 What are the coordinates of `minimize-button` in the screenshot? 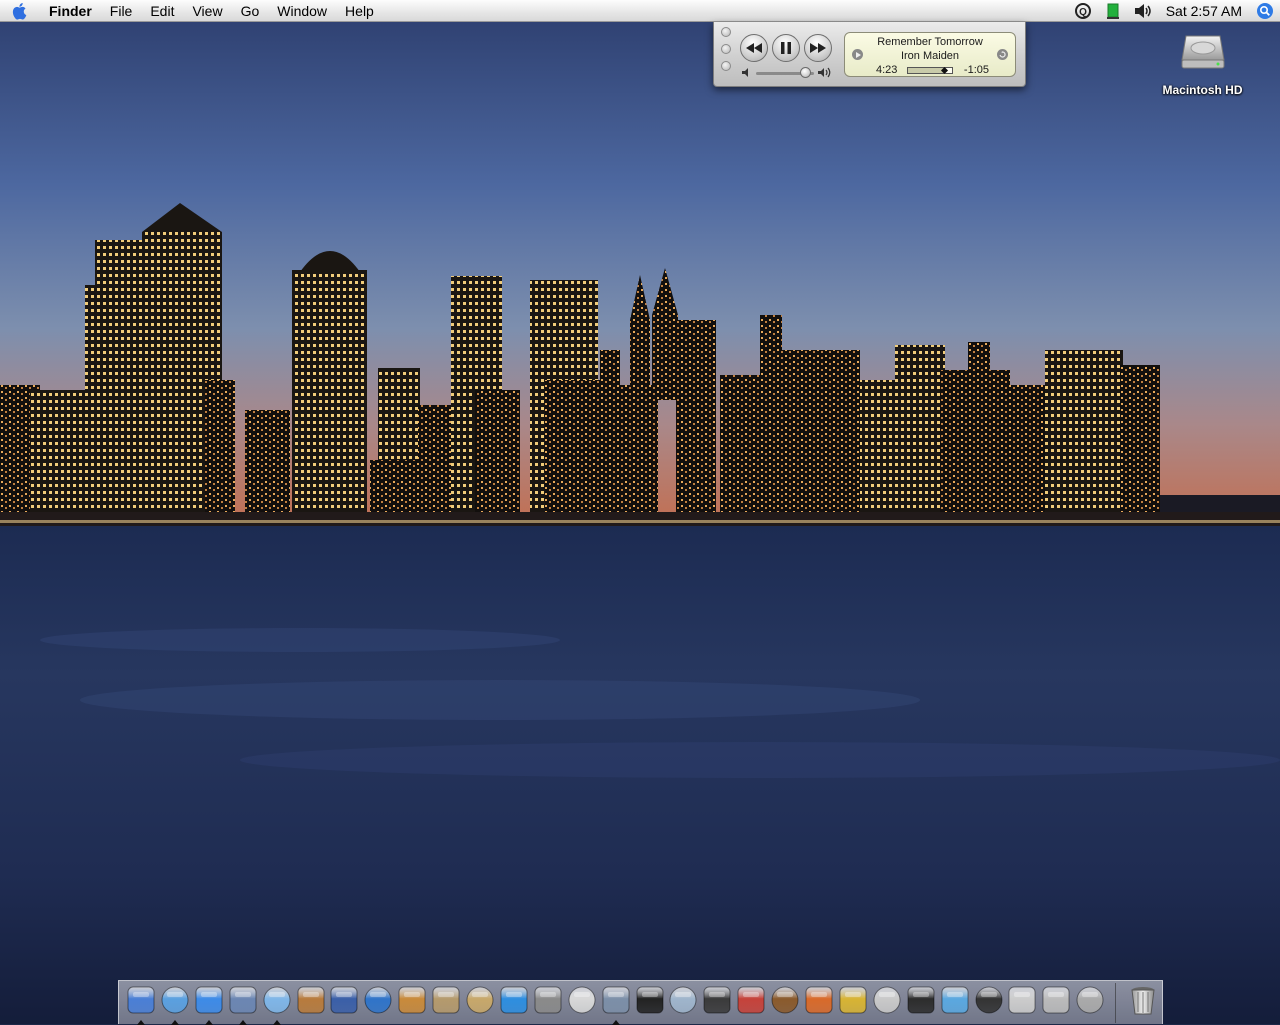 It's located at (726, 49).